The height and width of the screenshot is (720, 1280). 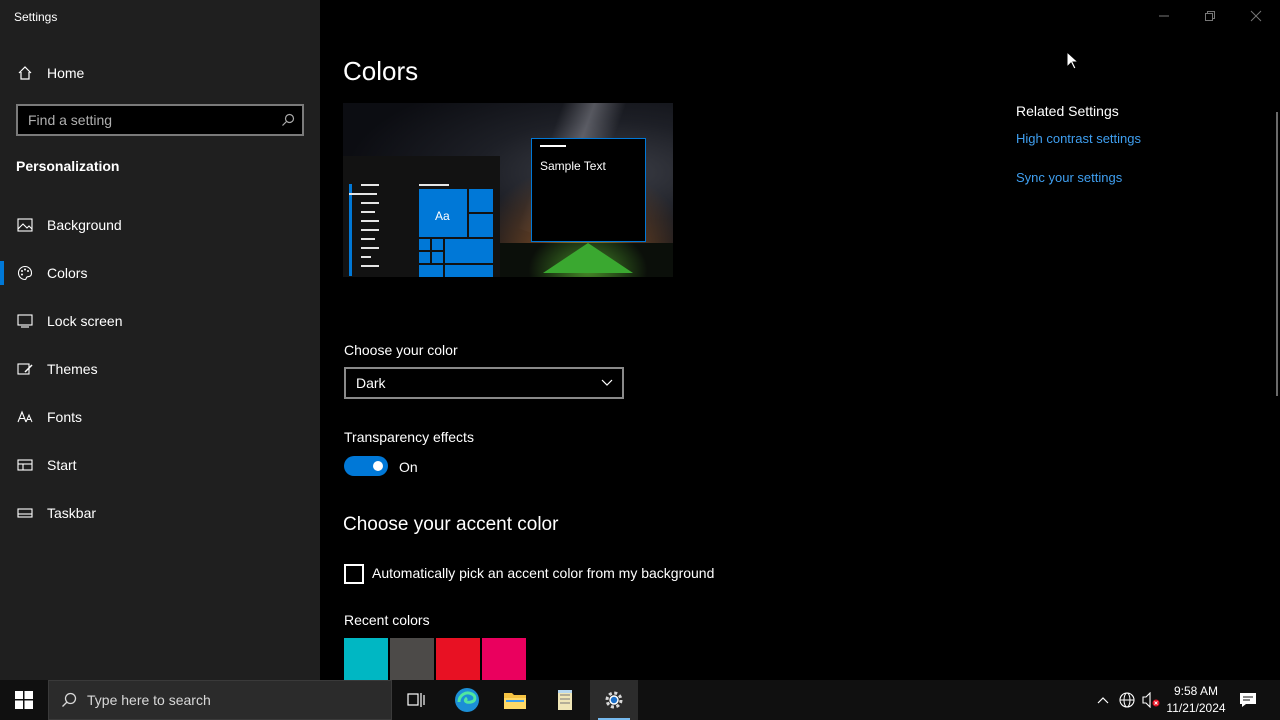 What do you see at coordinates (401, 350) in the screenshot?
I see `choose-color-label: Choose your color` at bounding box center [401, 350].